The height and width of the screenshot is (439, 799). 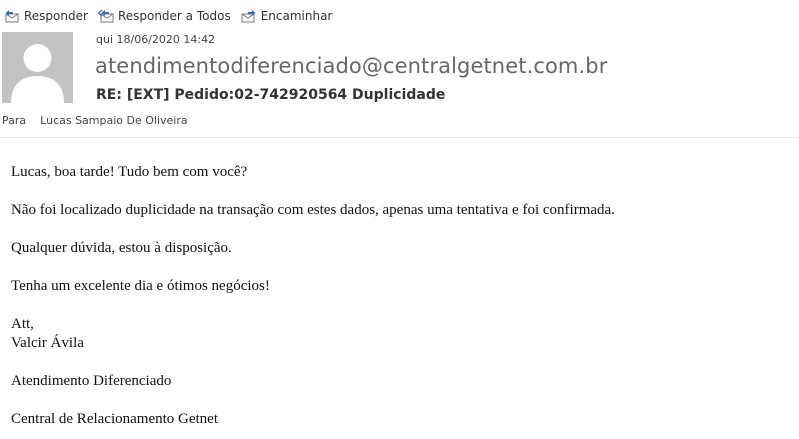 I want to click on message-toolbar: Responder Responder a Todos Encaminhar, so click(x=169, y=16).